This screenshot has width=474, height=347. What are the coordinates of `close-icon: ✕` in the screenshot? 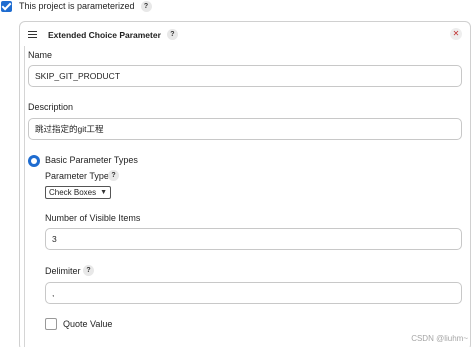 It's located at (456, 34).